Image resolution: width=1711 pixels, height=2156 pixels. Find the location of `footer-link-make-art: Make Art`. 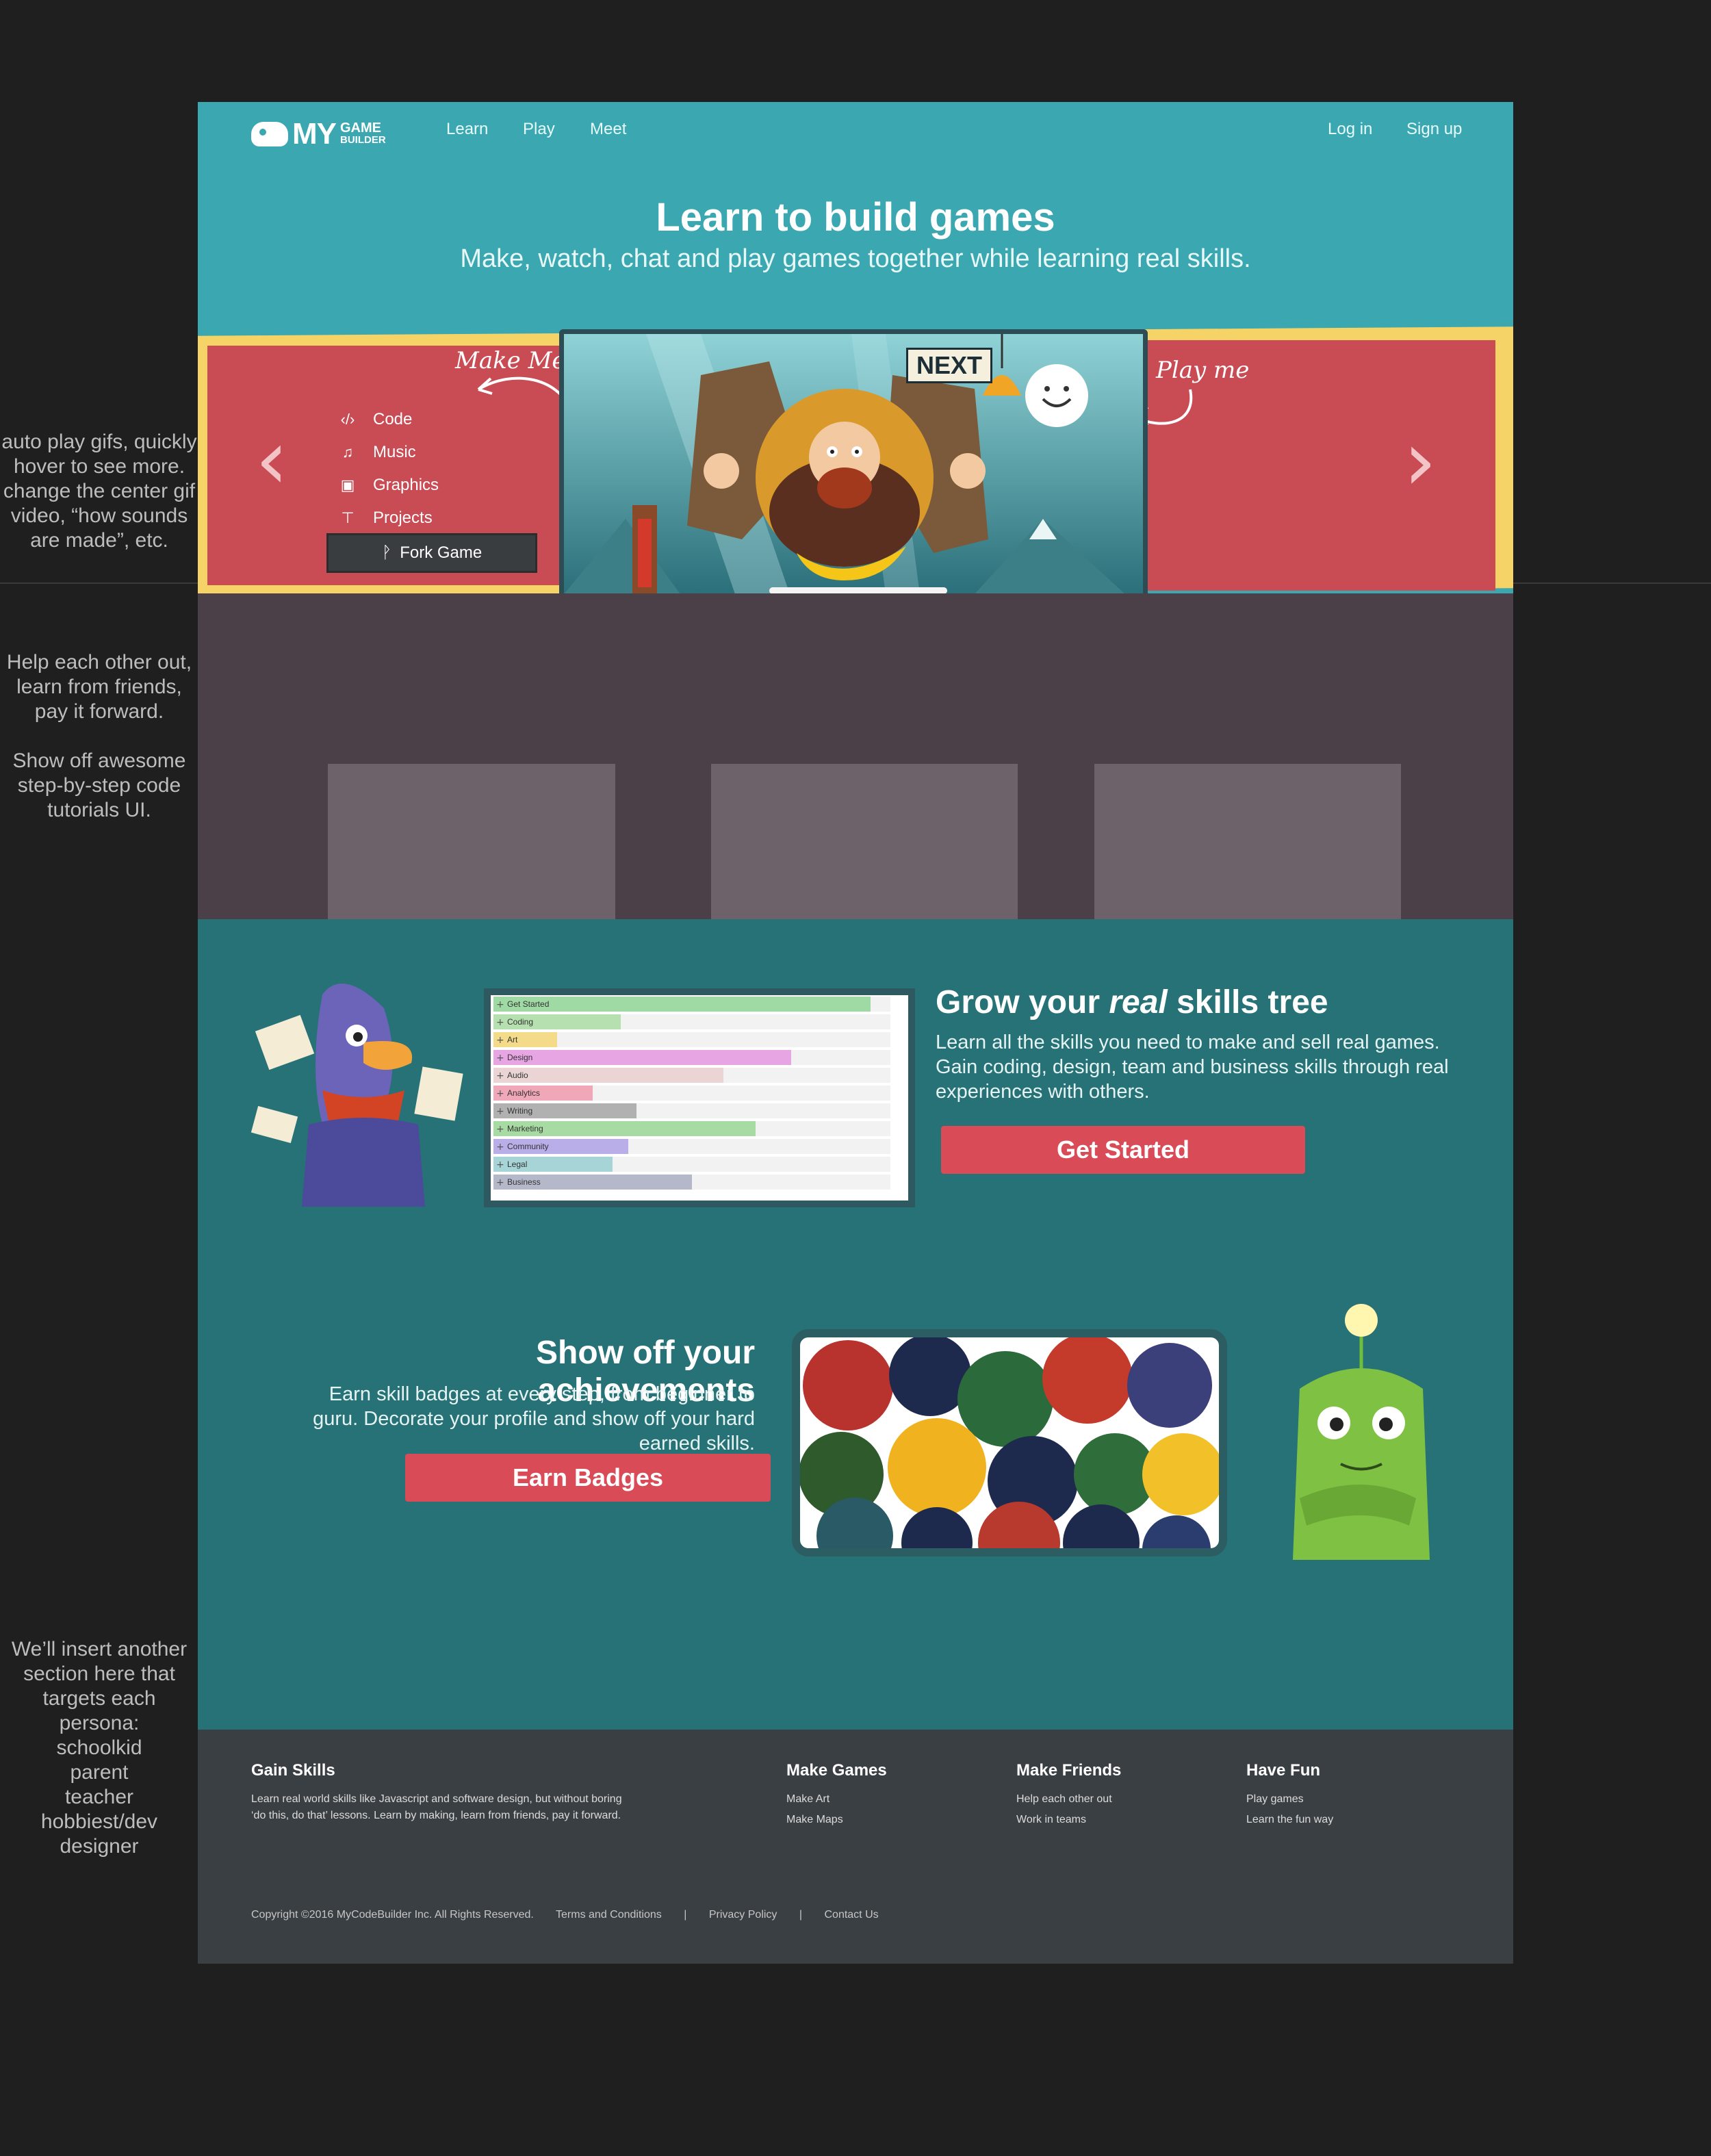

footer-link-make-art: Make Art is located at coordinates (807, 1799).